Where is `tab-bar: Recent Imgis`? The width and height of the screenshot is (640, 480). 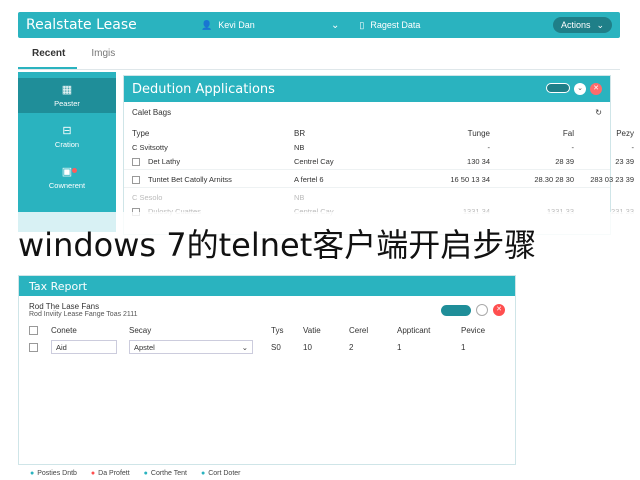
tab-bar: Recent Imgis is located at coordinates (319, 55).